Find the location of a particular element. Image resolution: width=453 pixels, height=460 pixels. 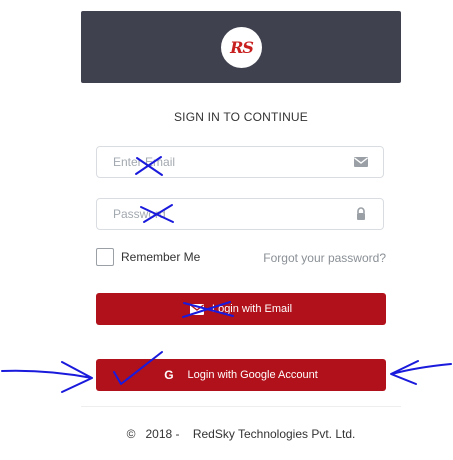

remember-checkbox is located at coordinates (105, 257).